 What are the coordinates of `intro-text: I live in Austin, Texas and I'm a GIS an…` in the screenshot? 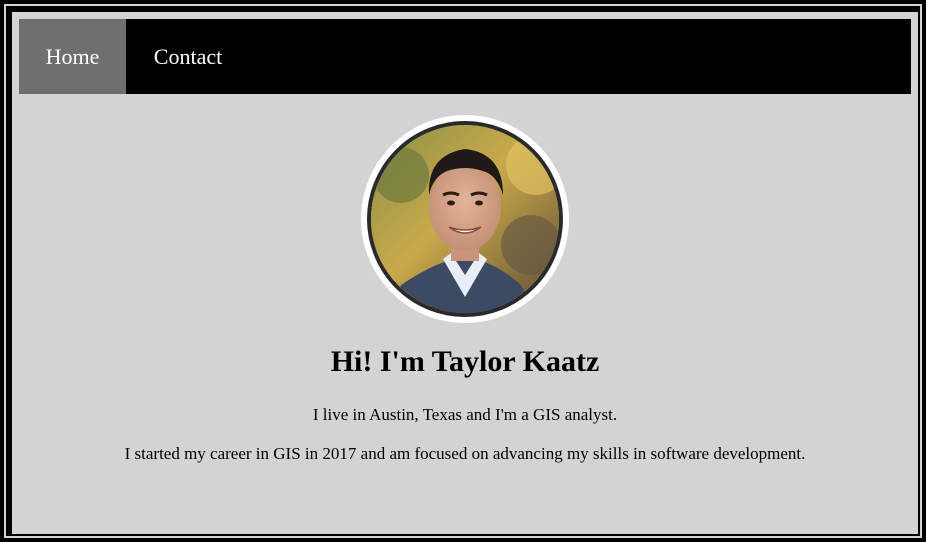 It's located at (465, 414).